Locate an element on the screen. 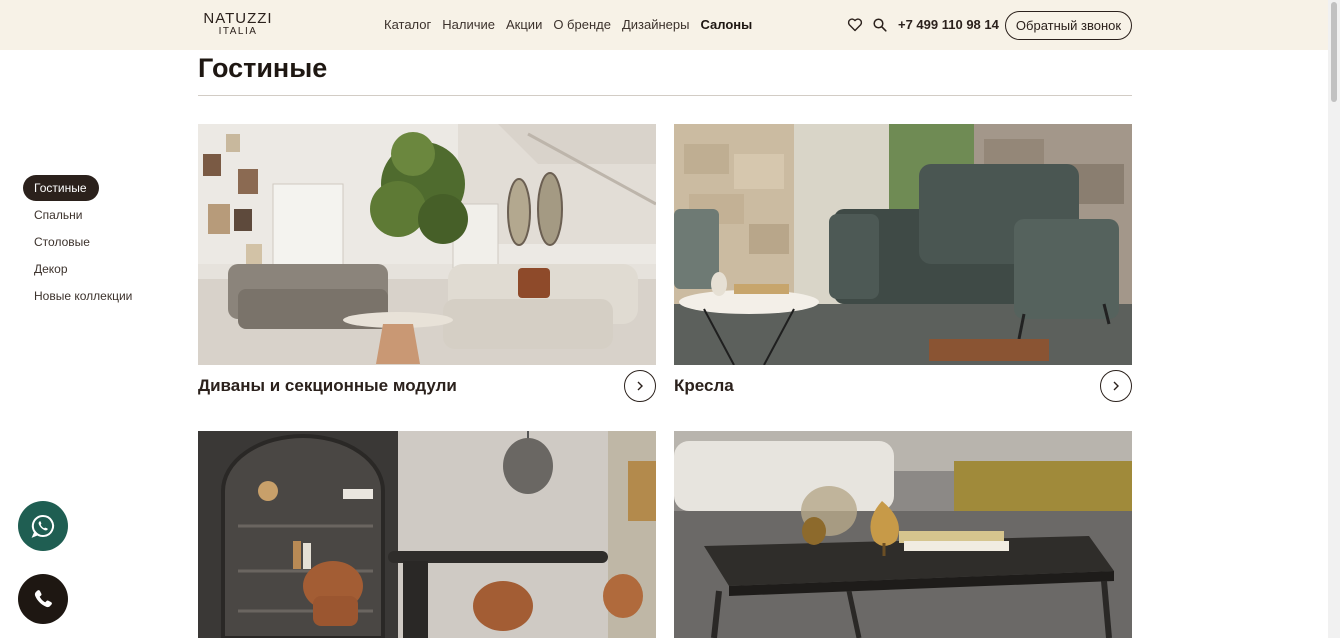  card-image-decor is located at coordinates (903, 534).